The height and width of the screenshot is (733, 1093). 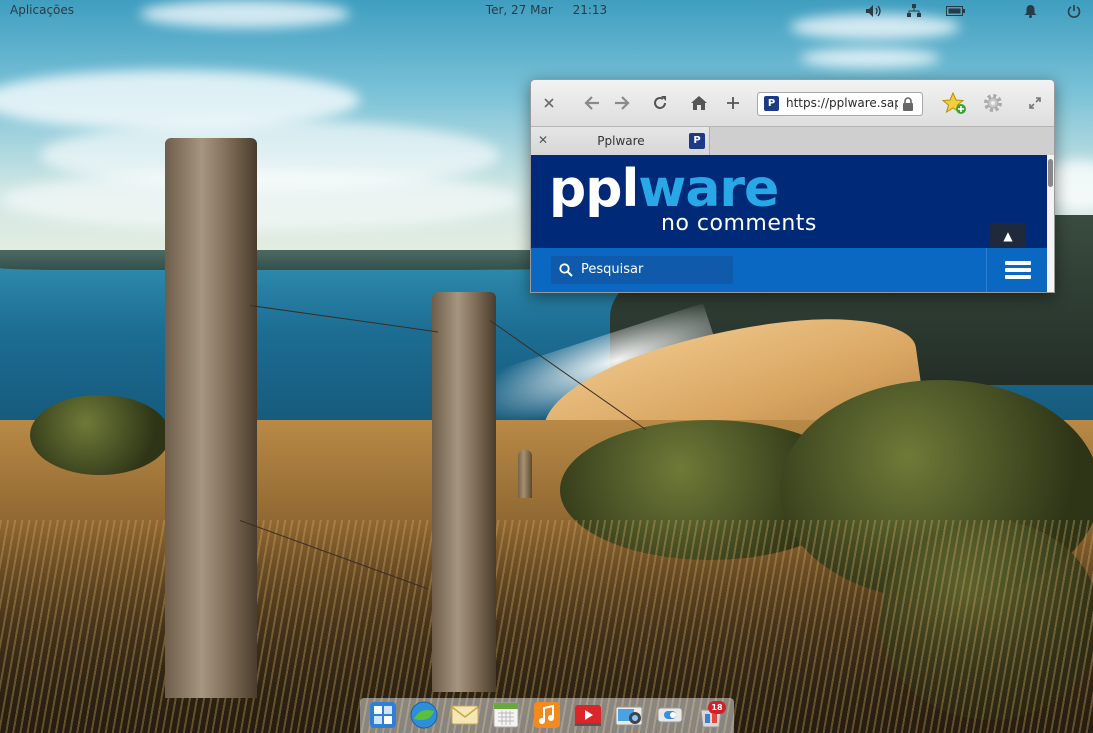 I want to click on site-menu-button, so click(x=1017, y=270).